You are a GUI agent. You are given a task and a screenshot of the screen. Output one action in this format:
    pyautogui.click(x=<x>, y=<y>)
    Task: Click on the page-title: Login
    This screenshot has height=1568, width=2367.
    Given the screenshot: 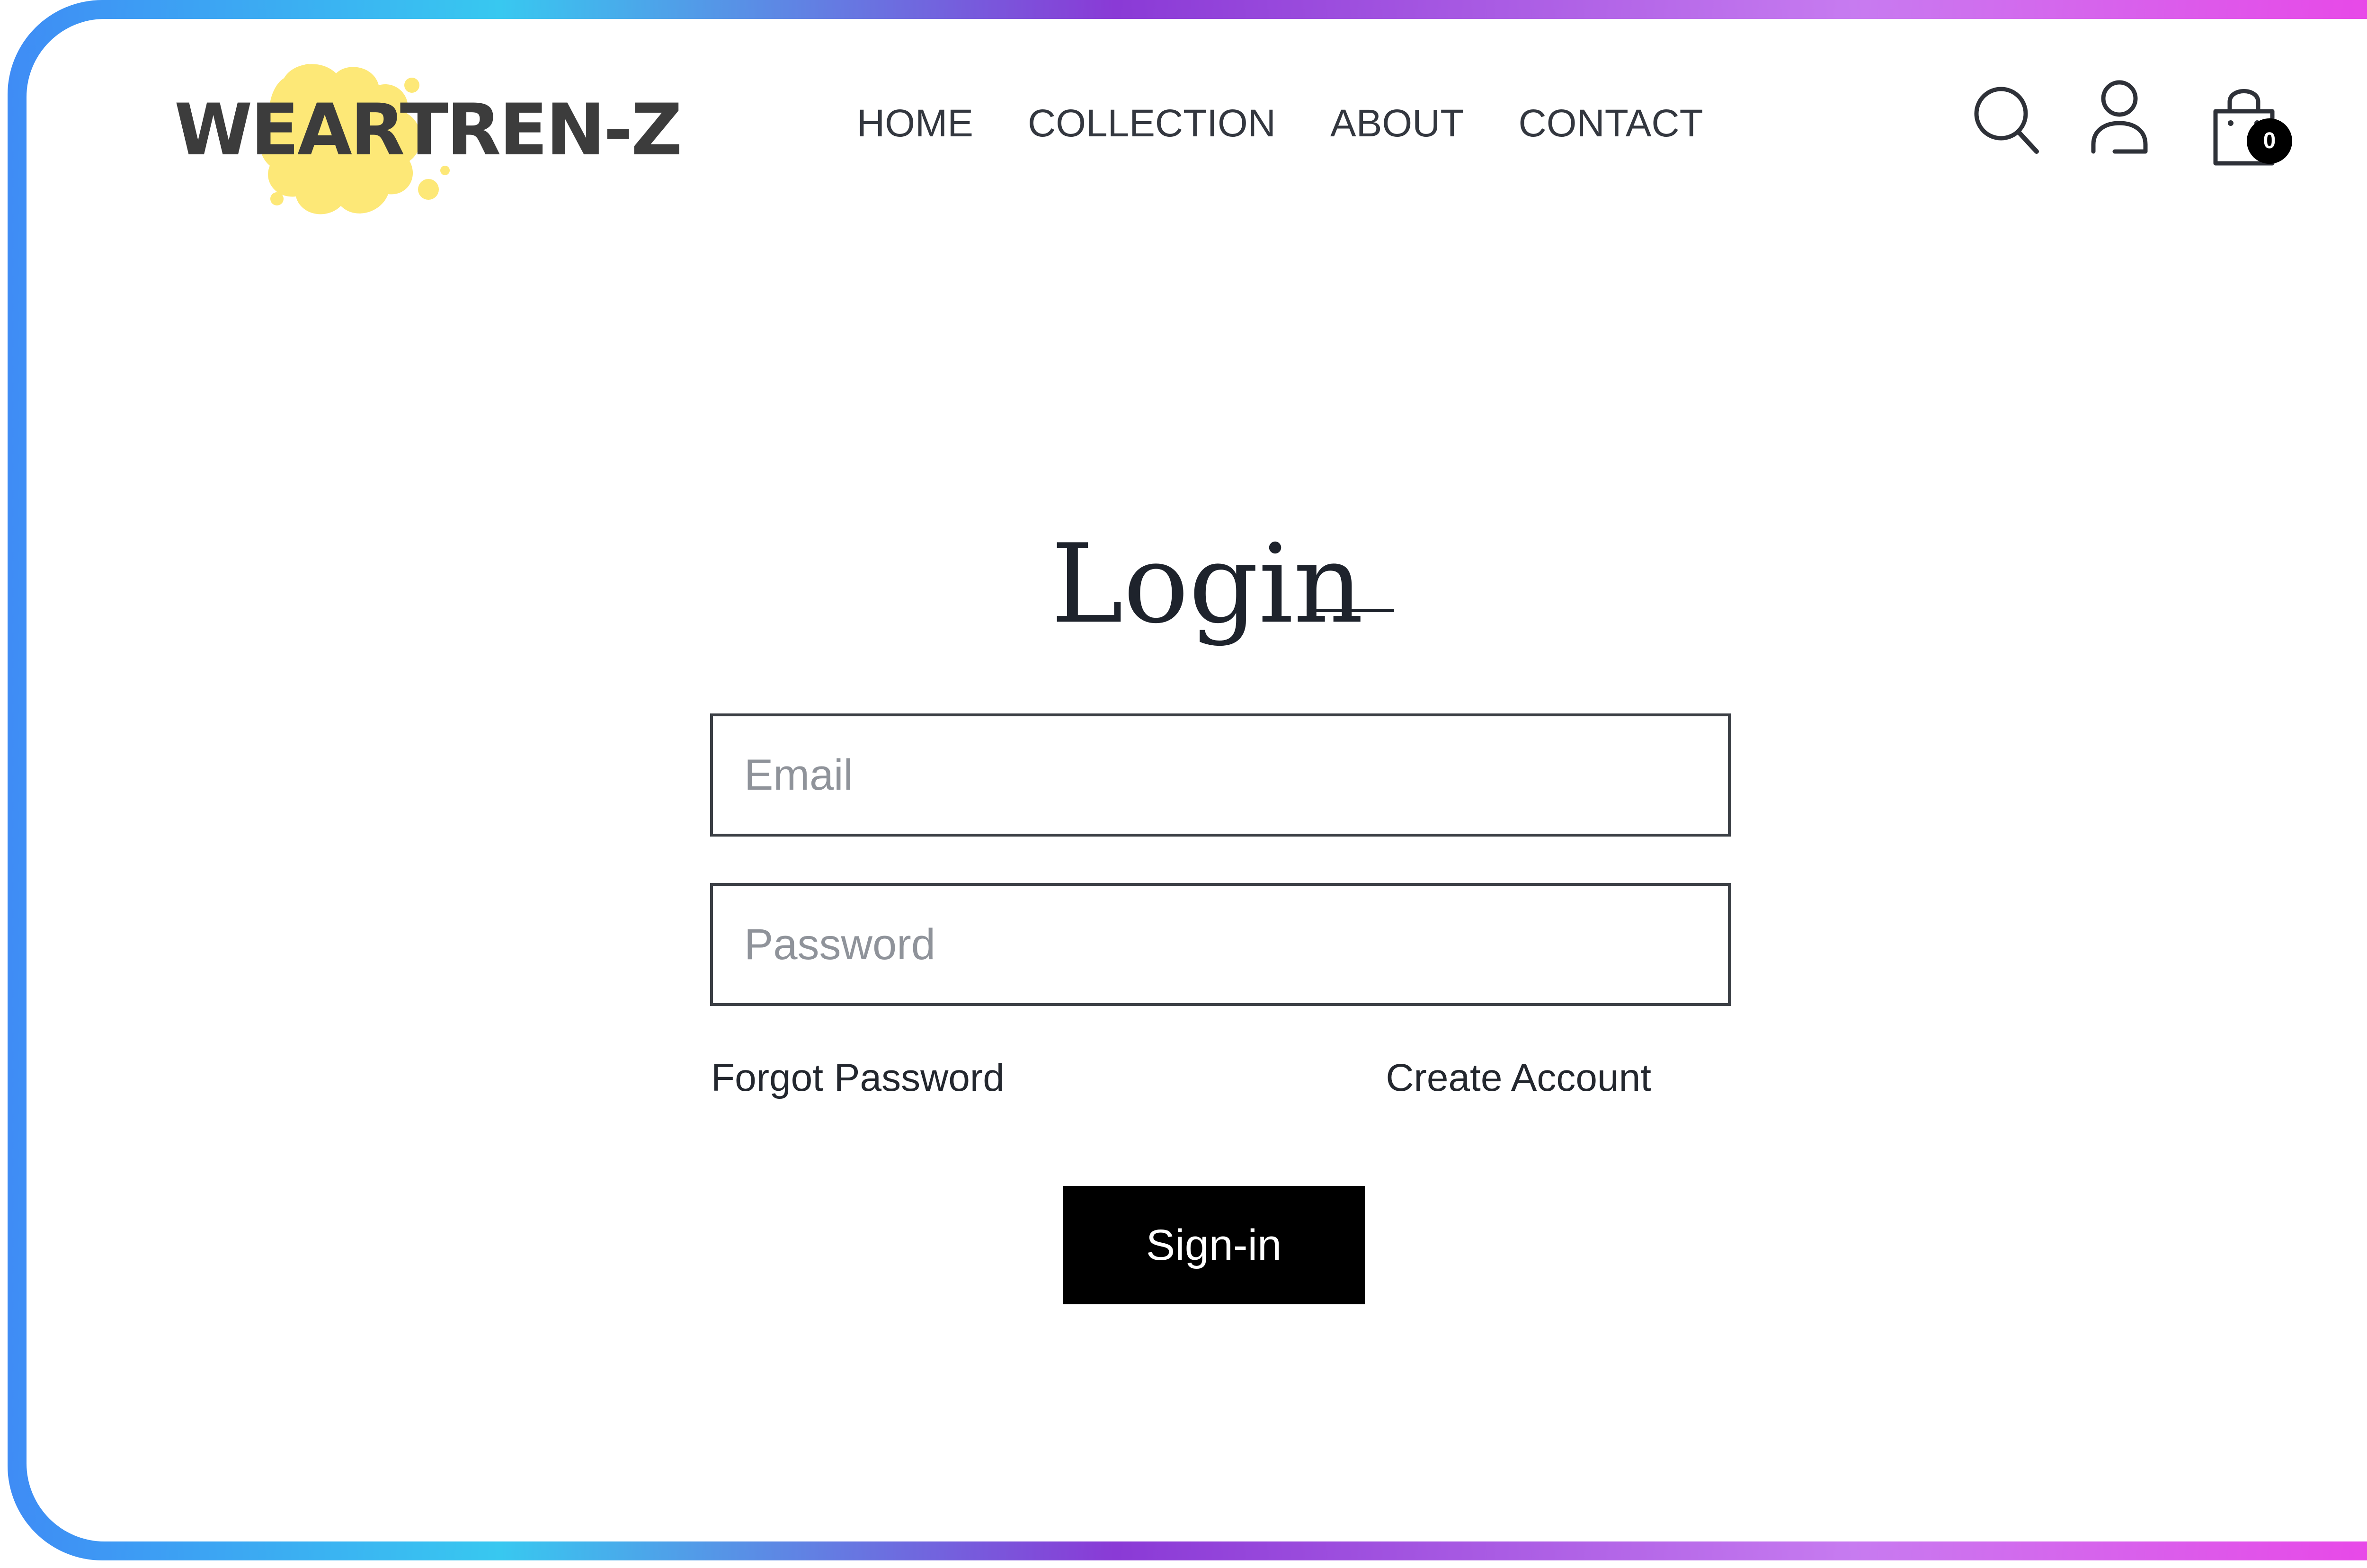 What is the action you would take?
    pyautogui.click(x=1207, y=584)
    